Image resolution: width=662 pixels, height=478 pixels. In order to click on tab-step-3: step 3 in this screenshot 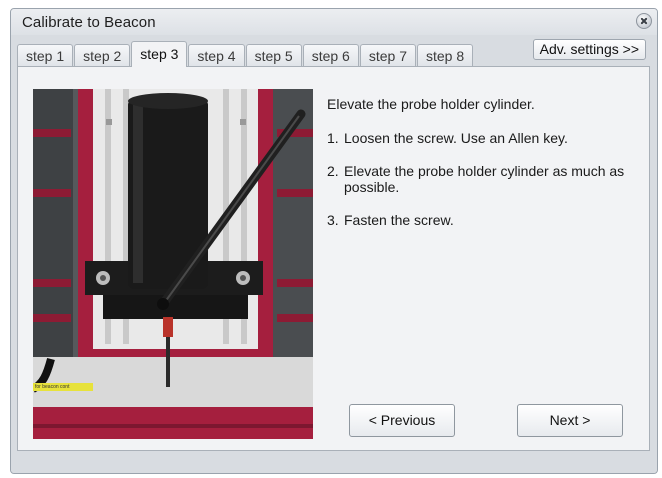, I will do `click(159, 54)`.